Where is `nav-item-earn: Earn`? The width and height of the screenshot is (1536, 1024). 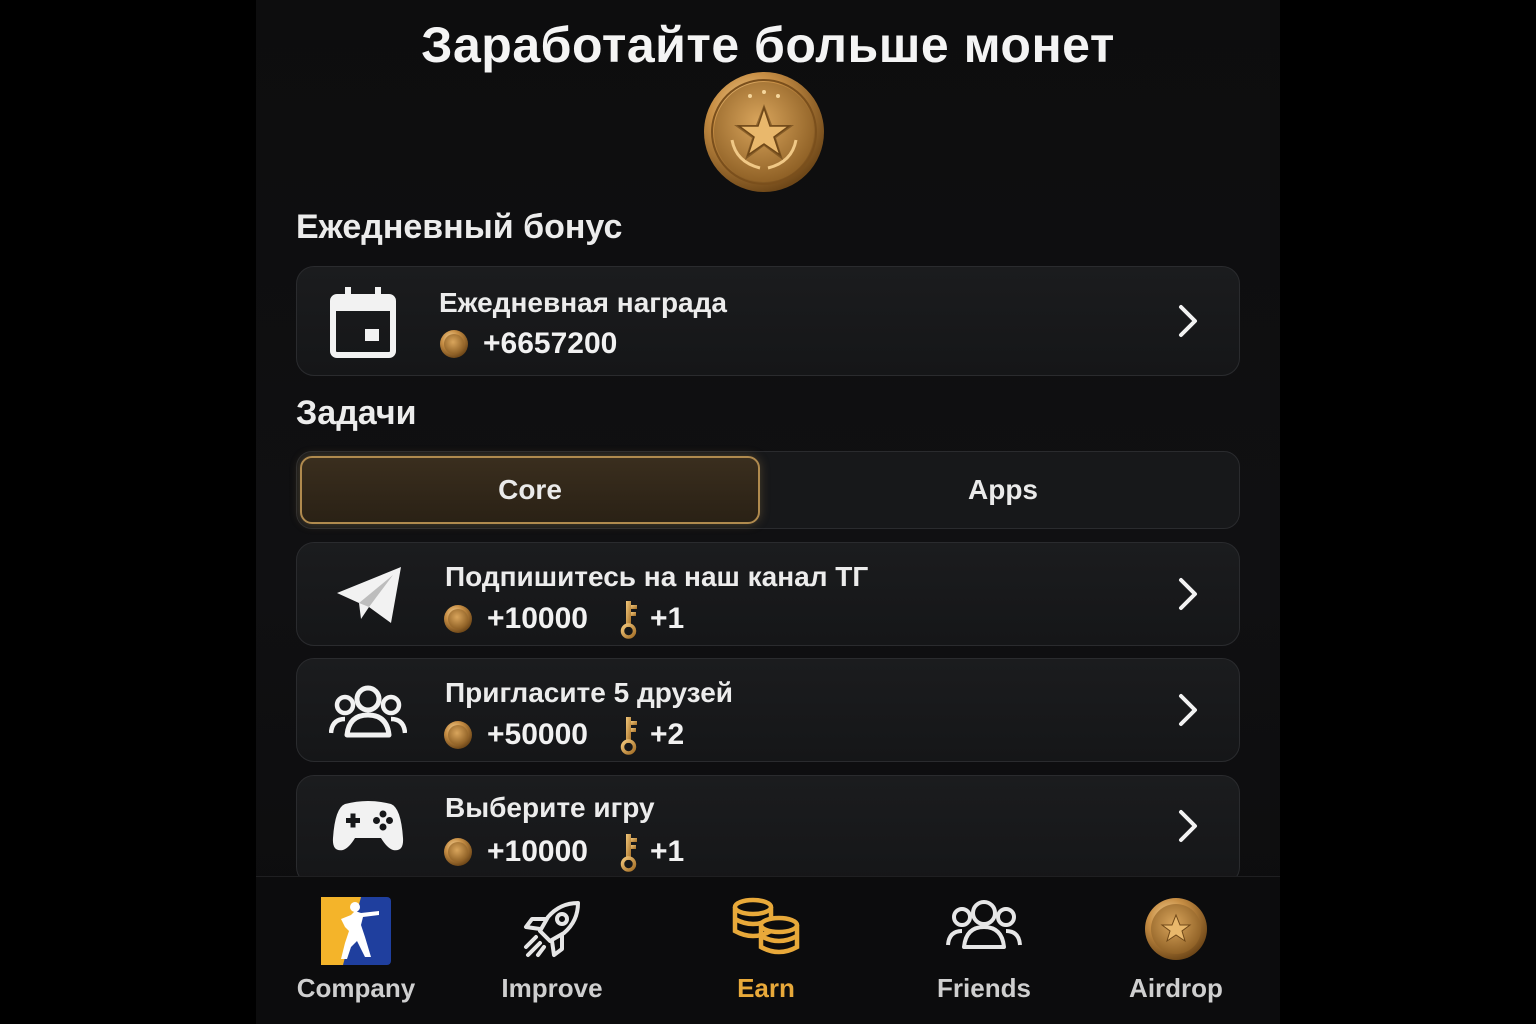
nav-item-earn: Earn is located at coordinates (766, 950).